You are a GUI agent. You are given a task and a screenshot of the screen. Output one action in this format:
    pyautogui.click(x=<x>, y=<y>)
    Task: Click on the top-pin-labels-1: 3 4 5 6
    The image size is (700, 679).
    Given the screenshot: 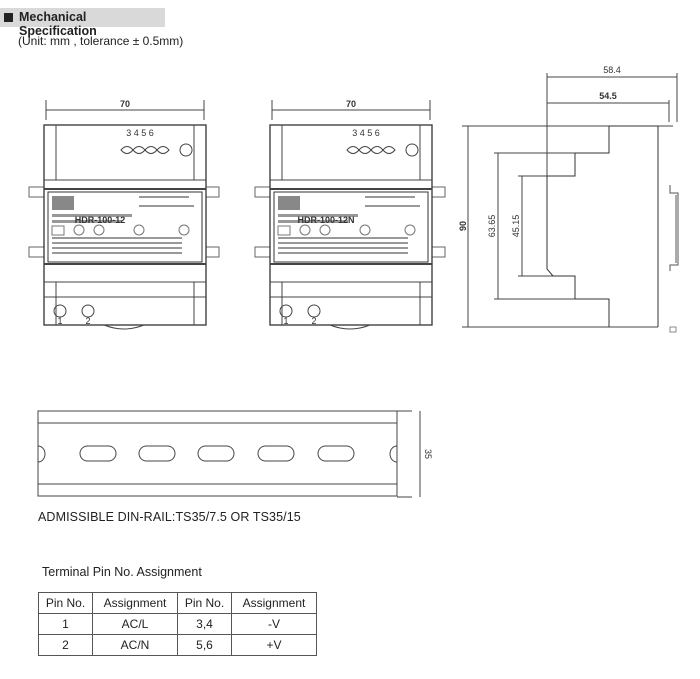 What is the action you would take?
    pyautogui.click(x=140, y=133)
    